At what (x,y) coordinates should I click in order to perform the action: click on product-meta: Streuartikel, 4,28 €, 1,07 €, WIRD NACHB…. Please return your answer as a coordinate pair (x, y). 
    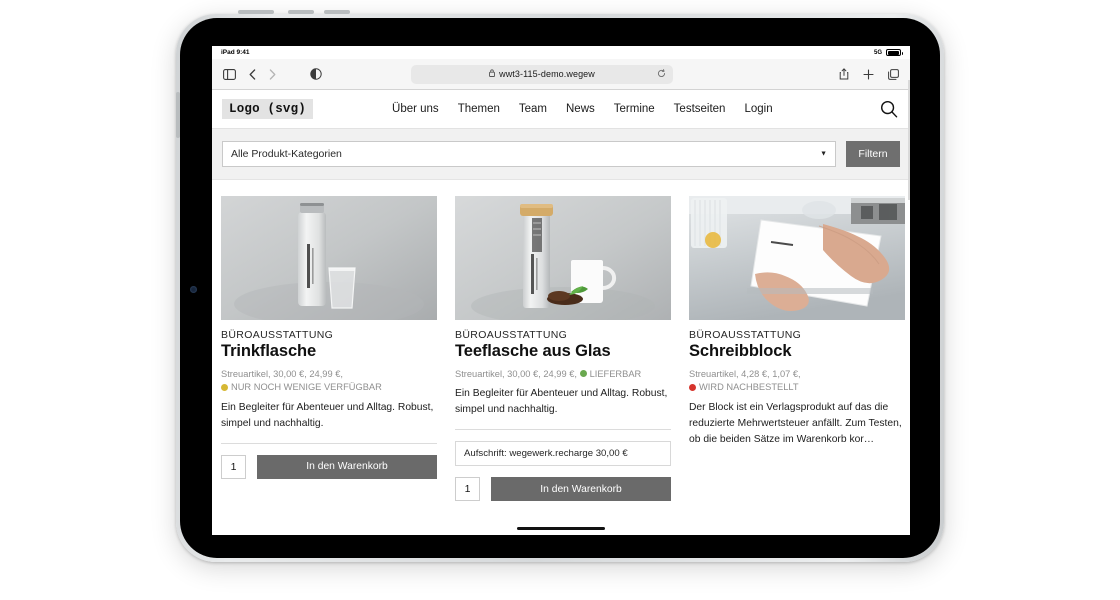
    Looking at the image, I should click on (797, 381).